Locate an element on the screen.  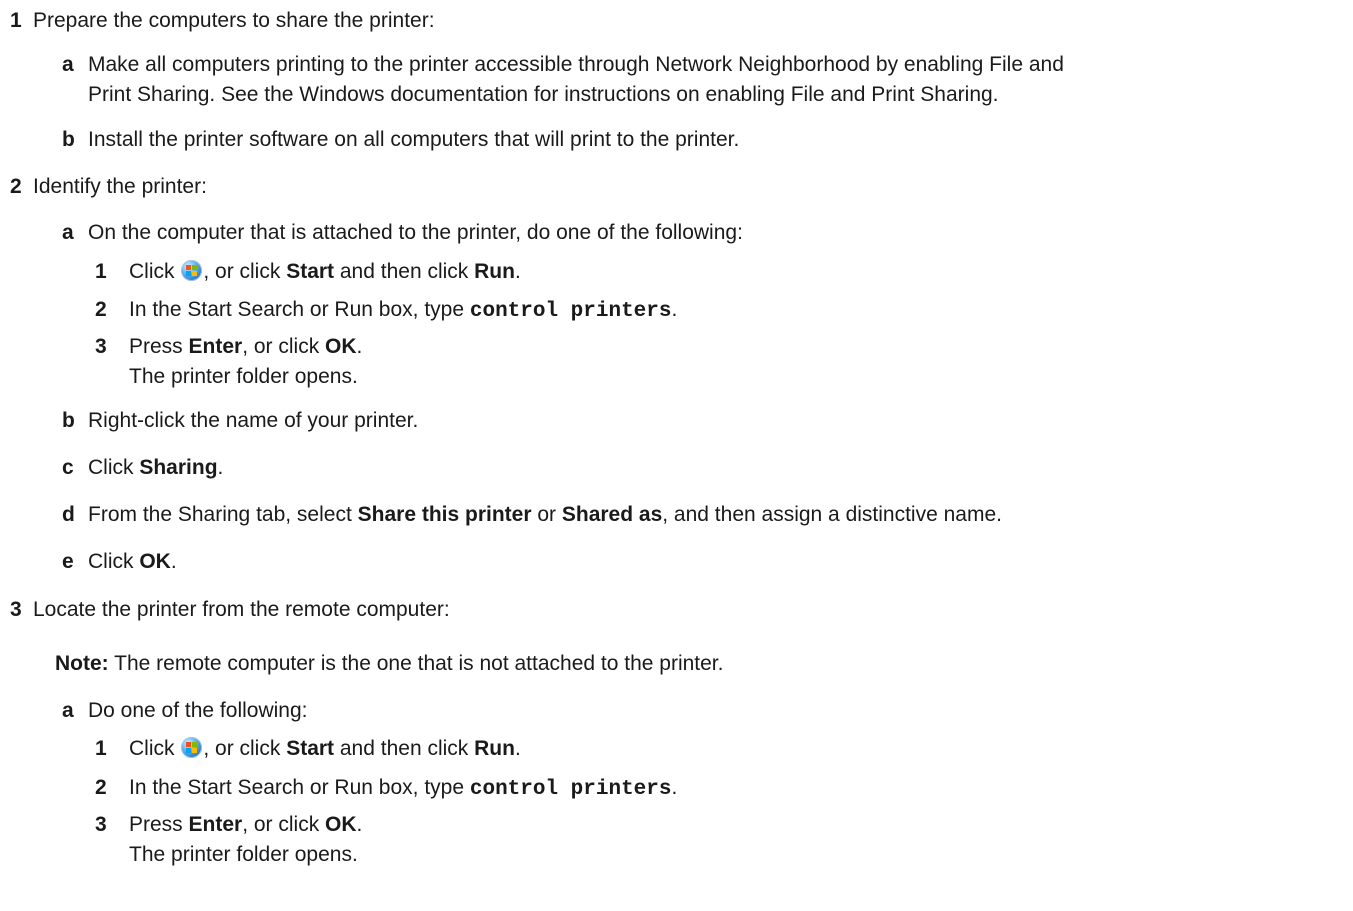
substep-letter: c is located at coordinates (68, 467).